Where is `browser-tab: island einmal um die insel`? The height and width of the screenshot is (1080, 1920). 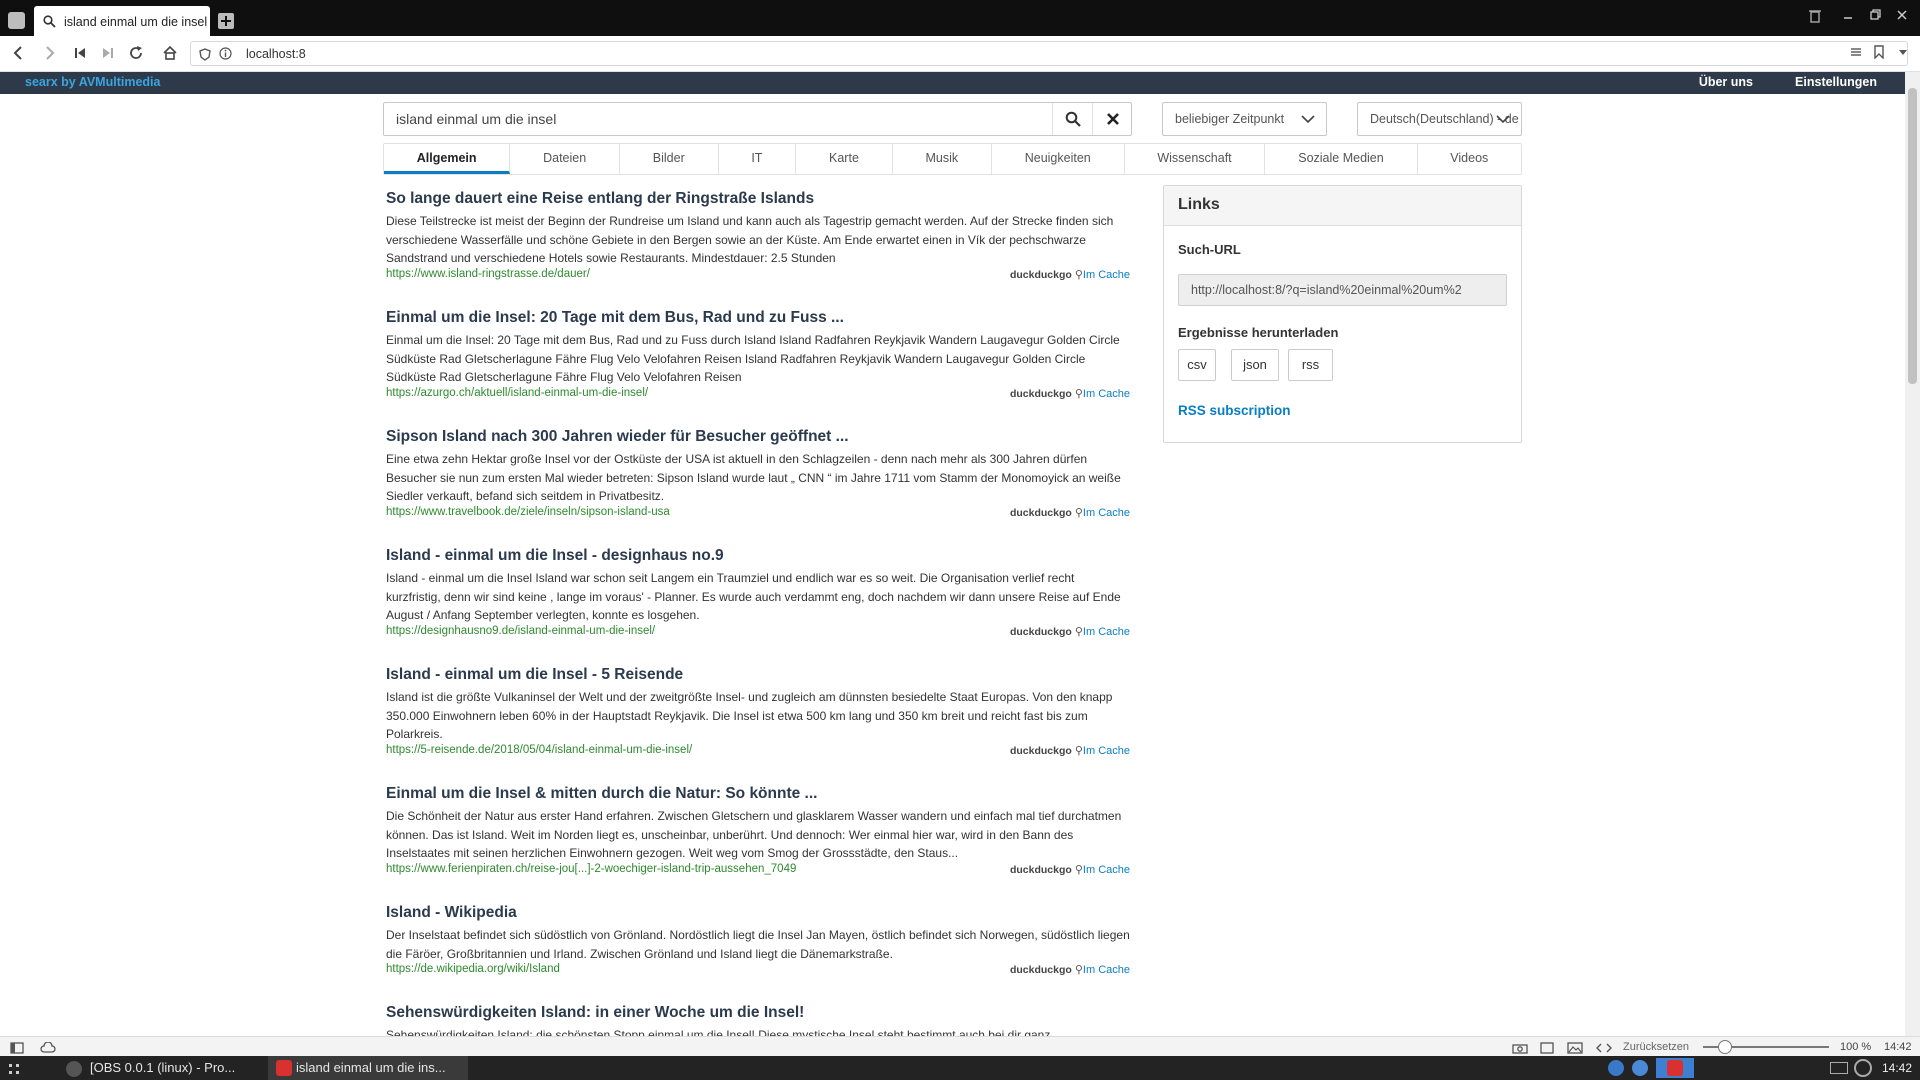
browser-tab: island einmal um die insel is located at coordinates (122, 21).